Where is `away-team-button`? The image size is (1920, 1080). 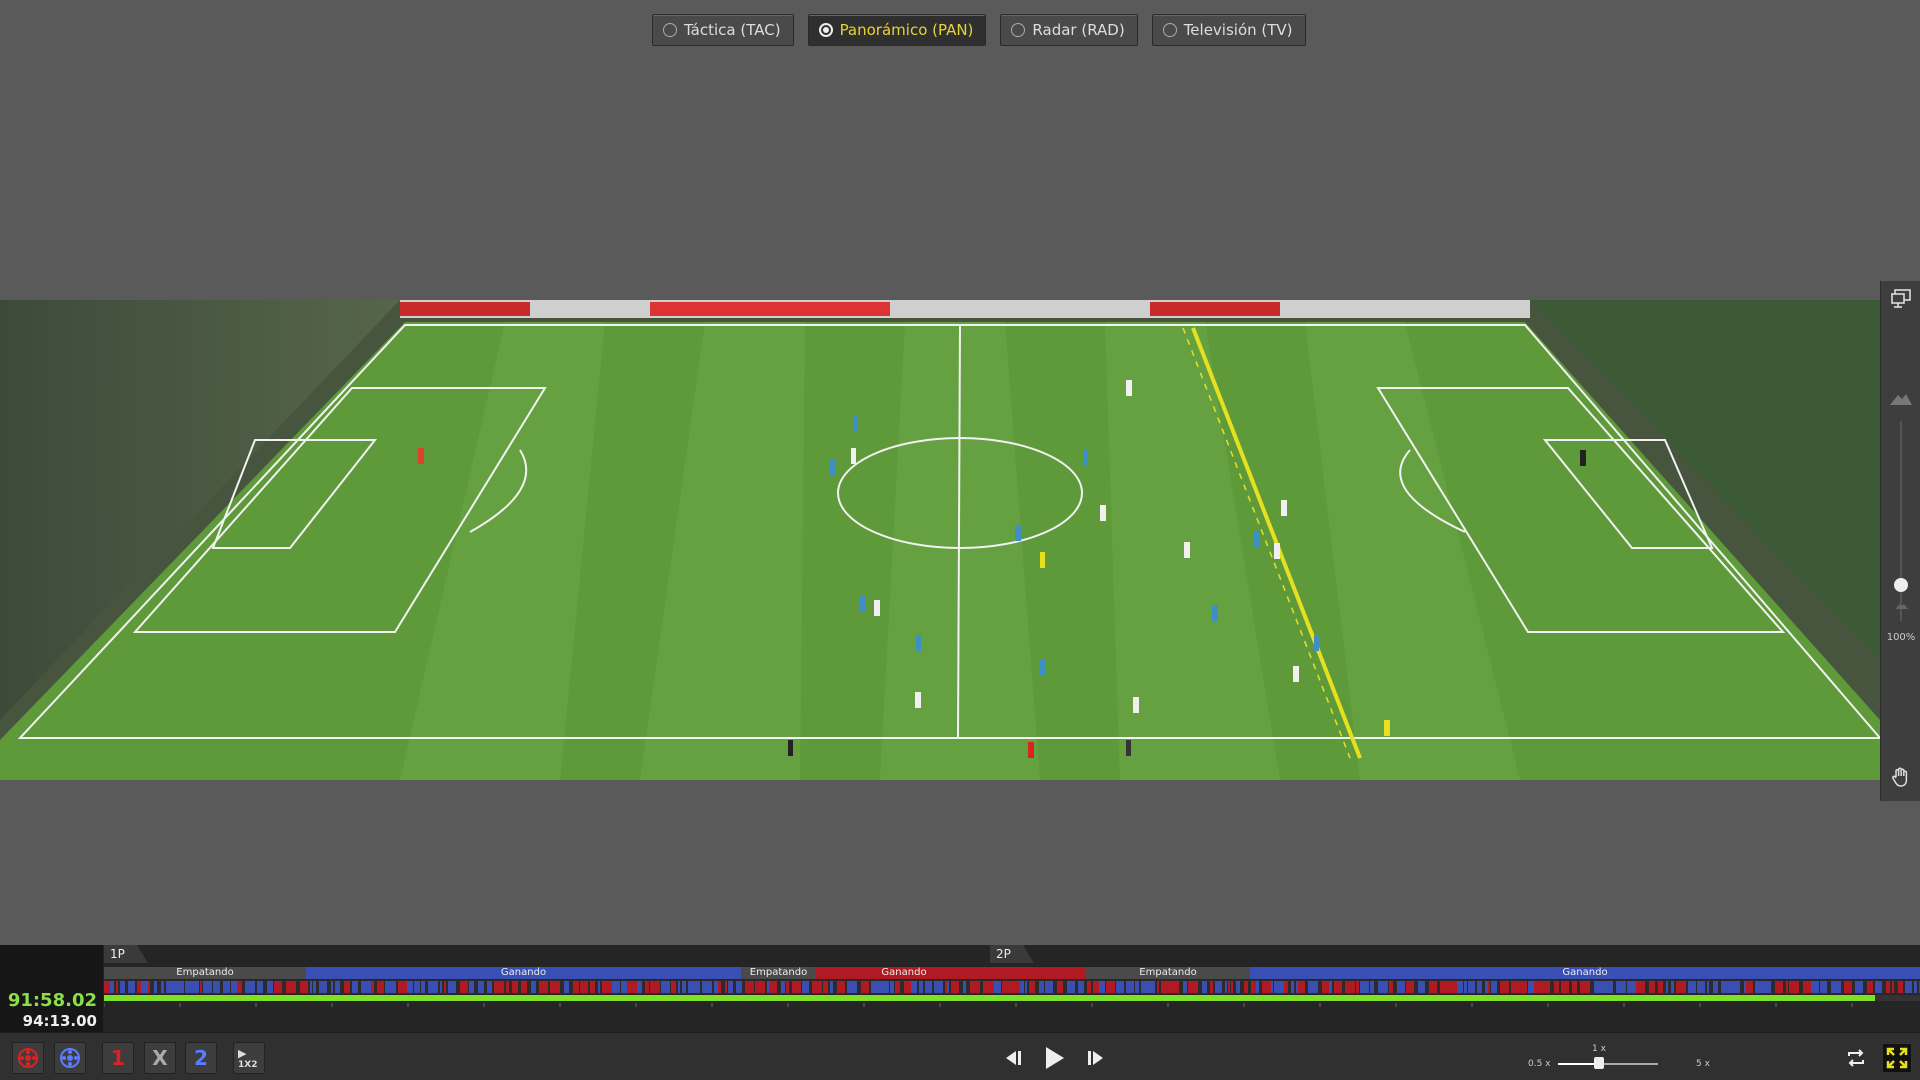 away-team-button is located at coordinates (70, 1058).